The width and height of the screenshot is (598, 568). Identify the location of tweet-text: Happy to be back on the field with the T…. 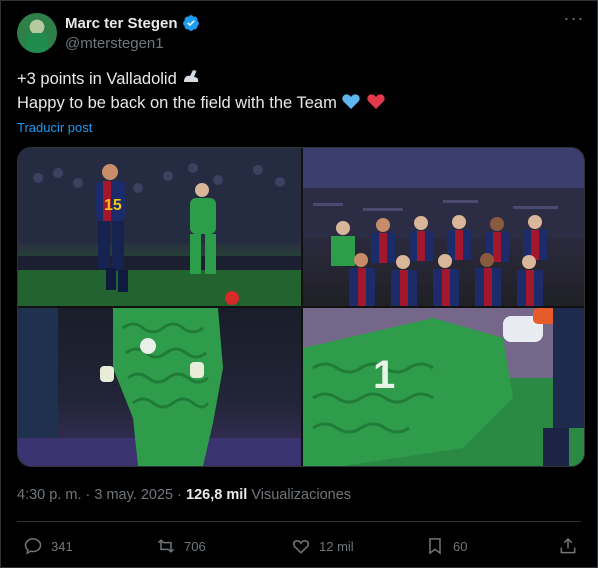
(177, 103).